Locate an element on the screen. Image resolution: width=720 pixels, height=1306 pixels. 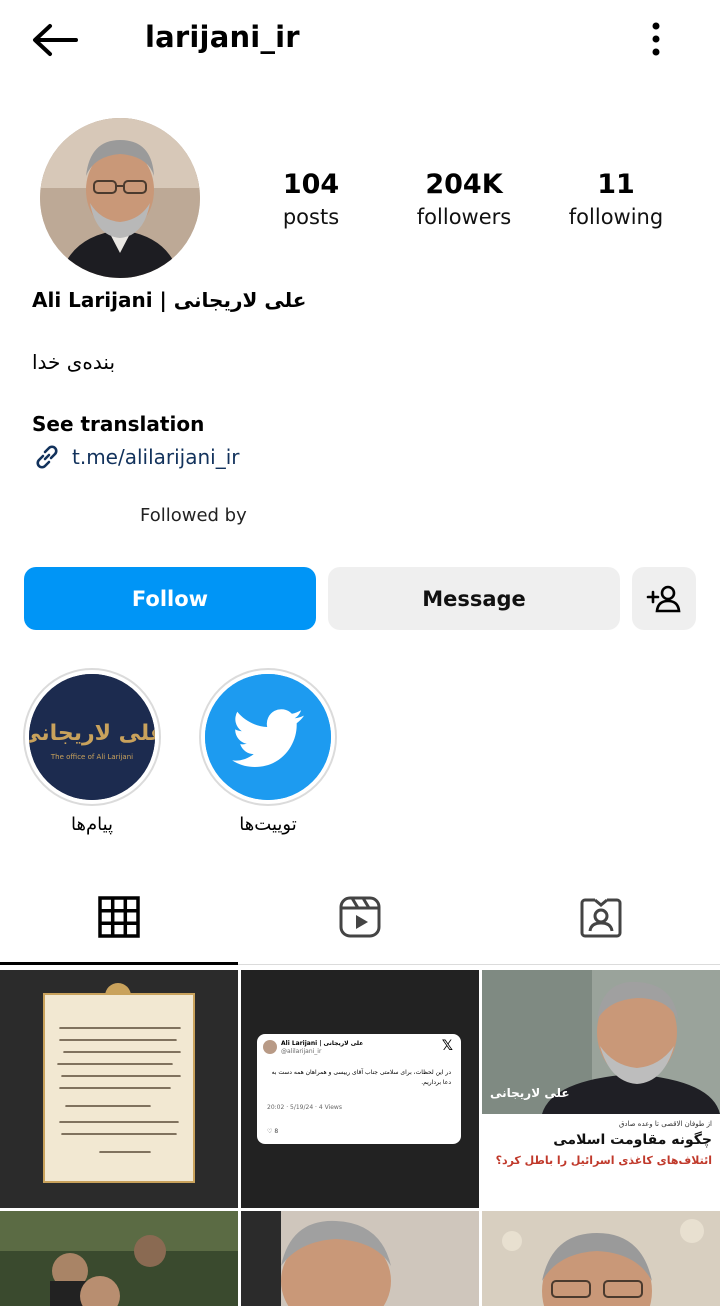
followed-by-text: Followed by is located at coordinates (193, 515).